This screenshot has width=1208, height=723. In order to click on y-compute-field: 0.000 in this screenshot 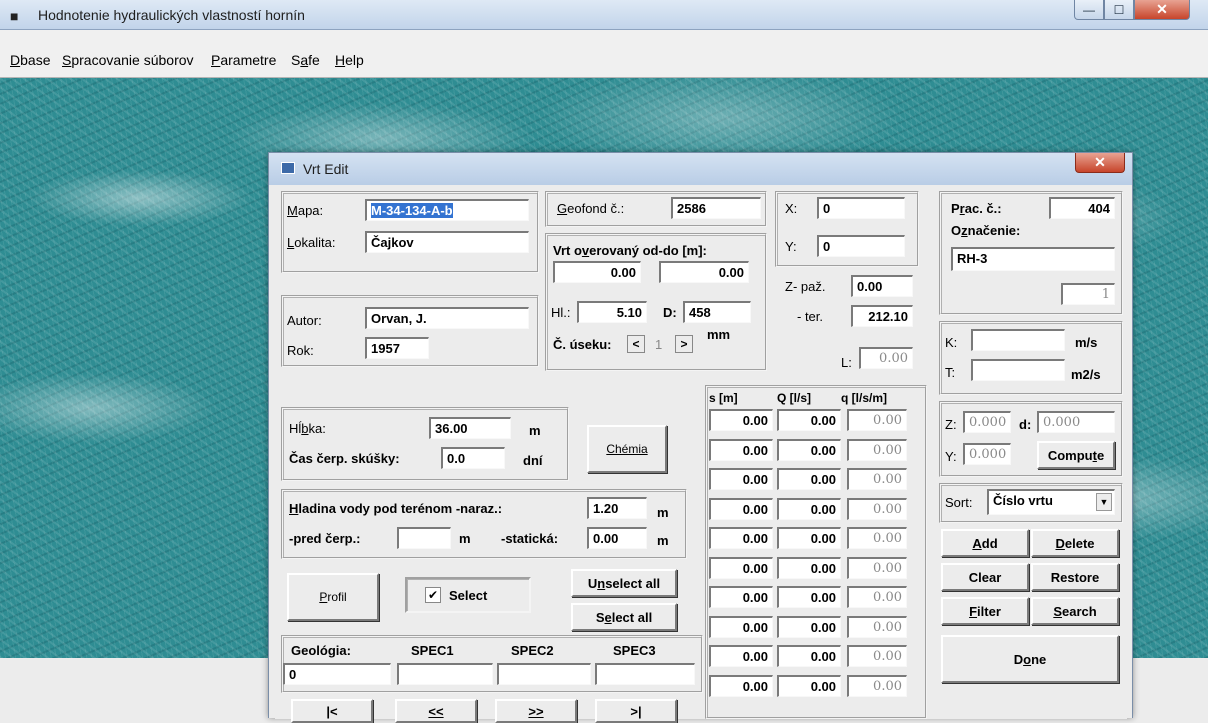, I will do `click(987, 454)`.